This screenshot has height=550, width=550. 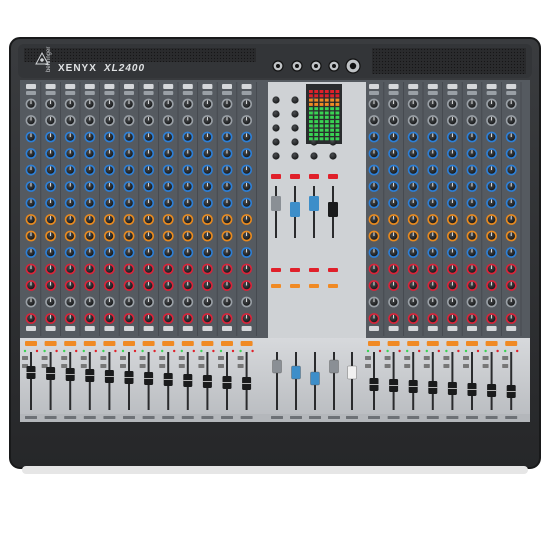 I want to click on master-tray-fader-cap, so click(x=352, y=372).